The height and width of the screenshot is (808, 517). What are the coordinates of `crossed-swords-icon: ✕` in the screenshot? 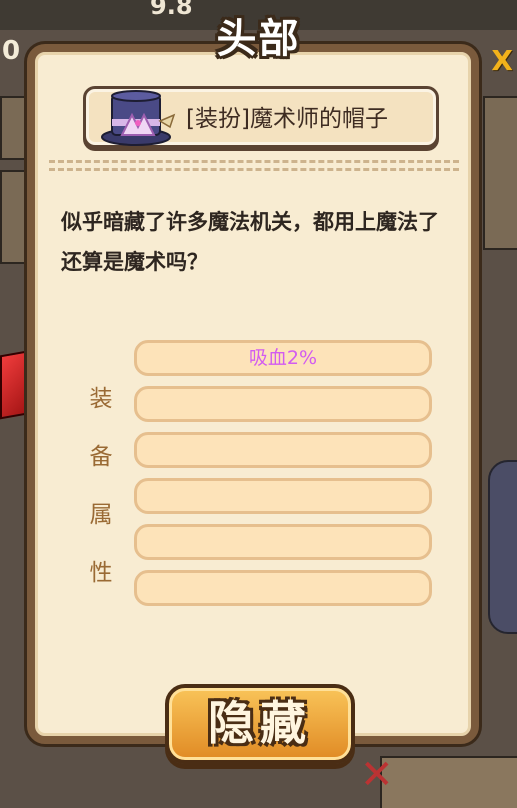 It's located at (377, 775).